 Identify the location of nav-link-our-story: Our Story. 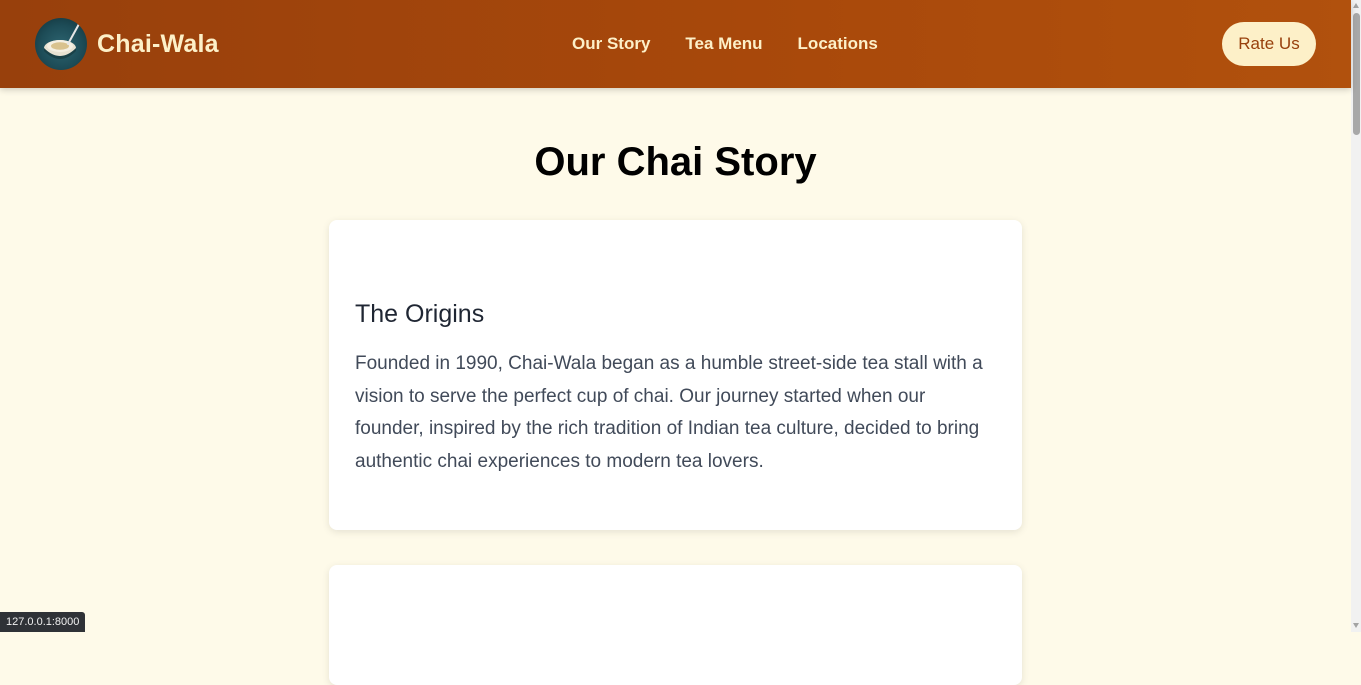
(611, 44).